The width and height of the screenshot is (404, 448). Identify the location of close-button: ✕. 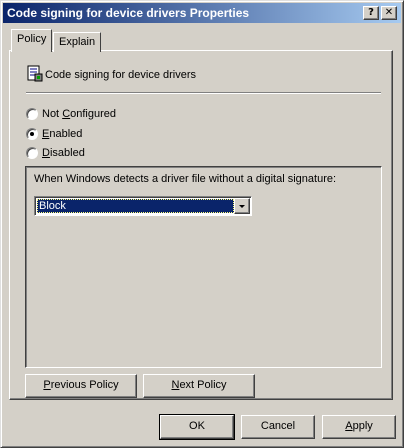
(389, 13).